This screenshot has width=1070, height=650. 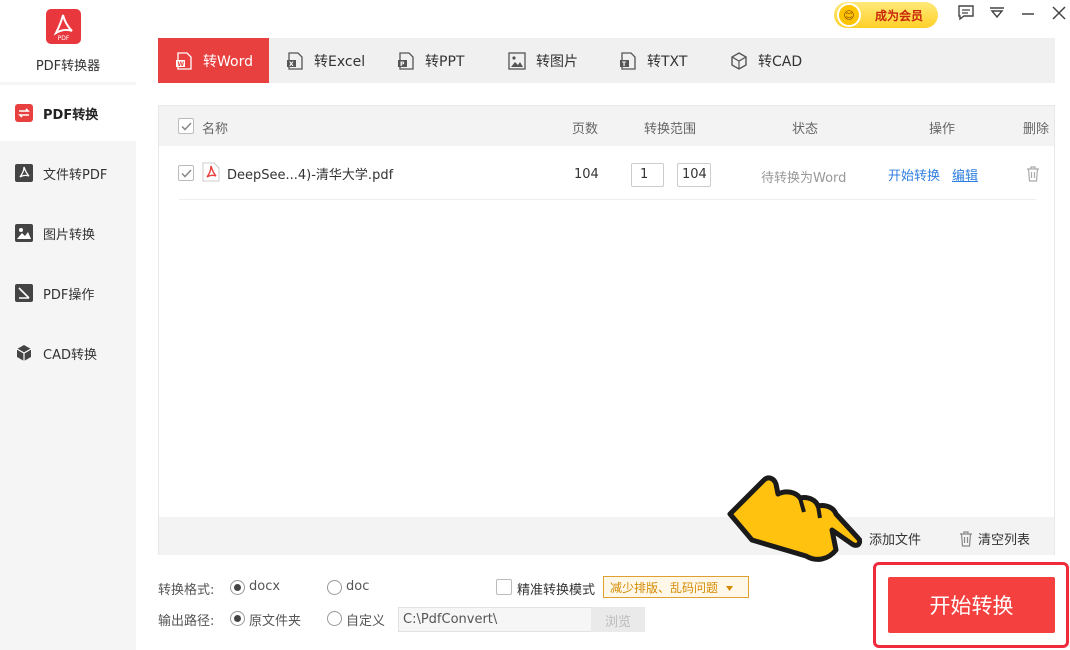 I want to click on output-custom-label: 自定义, so click(x=366, y=621).